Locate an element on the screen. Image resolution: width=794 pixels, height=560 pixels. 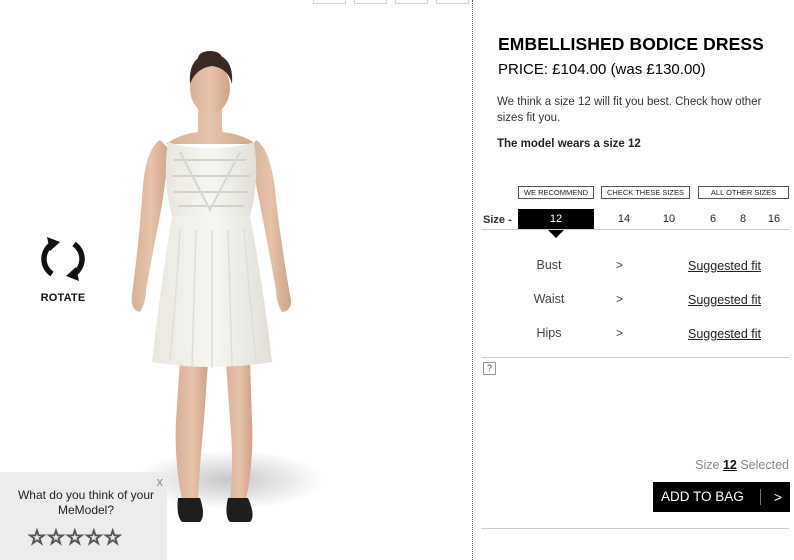
add-to-bag-label: ADD TO BAG is located at coordinates (702, 496).